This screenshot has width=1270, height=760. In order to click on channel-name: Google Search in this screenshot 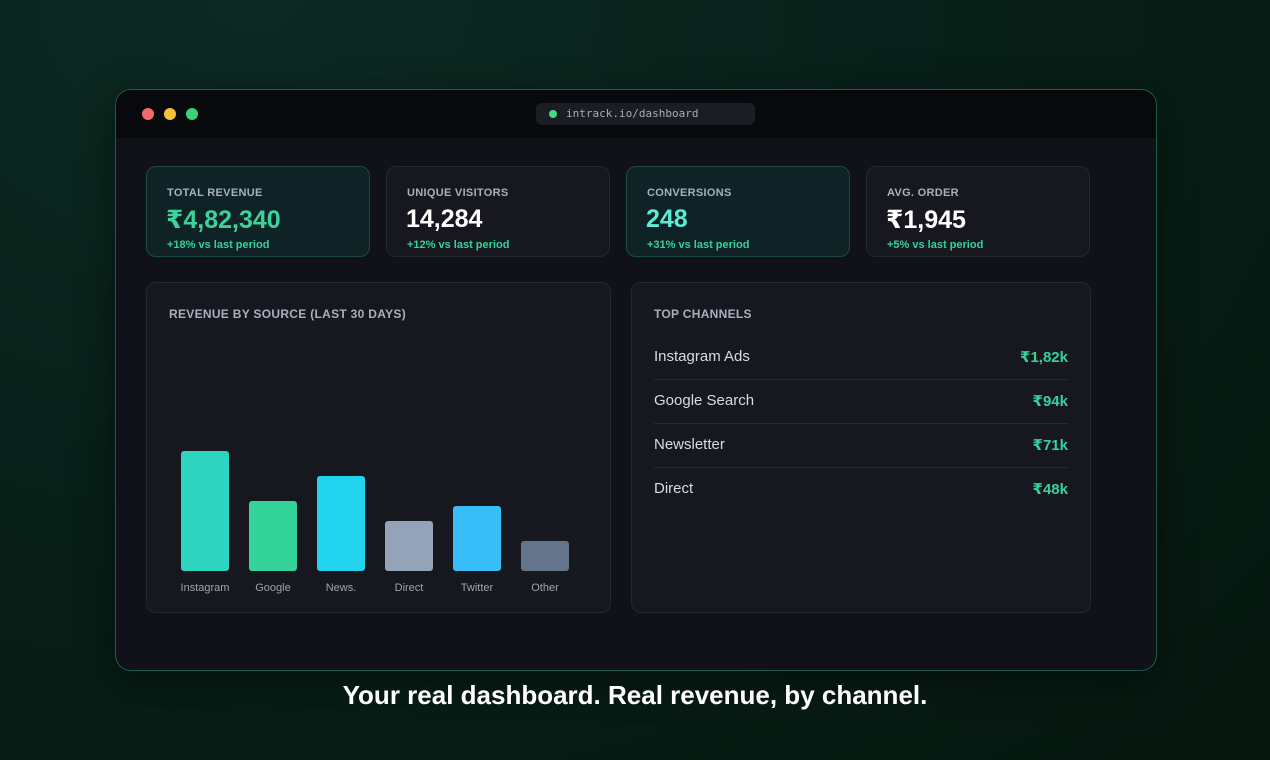, I will do `click(704, 400)`.